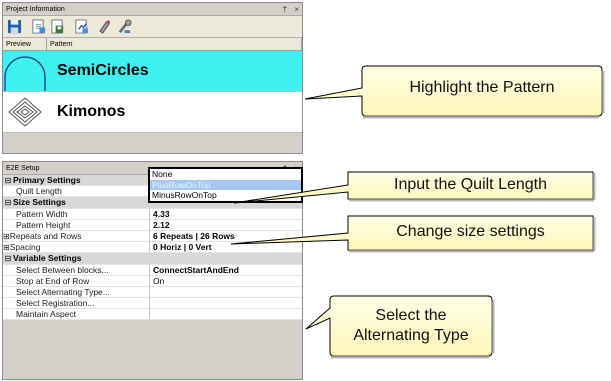 The image size is (611, 381). I want to click on callout-alternating-line-2: Alternating Type, so click(411, 335).